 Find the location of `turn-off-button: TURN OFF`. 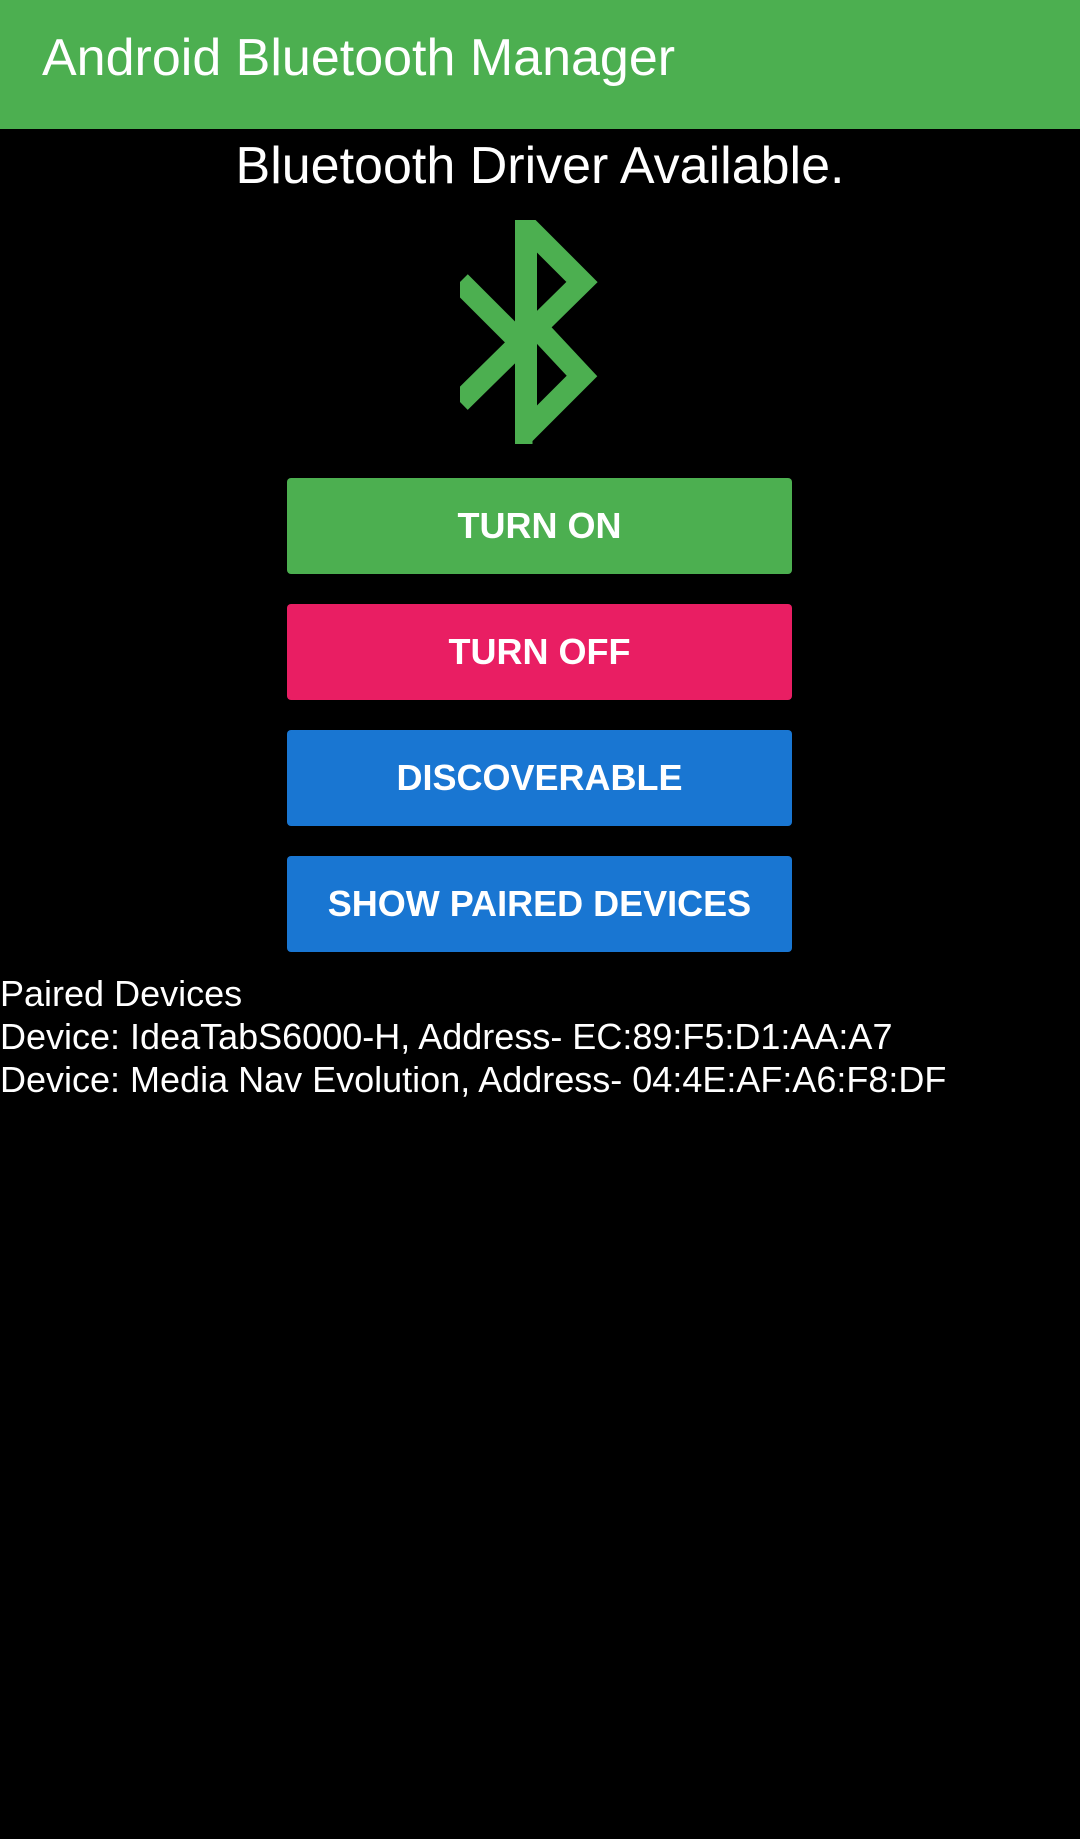

turn-off-button: TURN OFF is located at coordinates (539, 652).